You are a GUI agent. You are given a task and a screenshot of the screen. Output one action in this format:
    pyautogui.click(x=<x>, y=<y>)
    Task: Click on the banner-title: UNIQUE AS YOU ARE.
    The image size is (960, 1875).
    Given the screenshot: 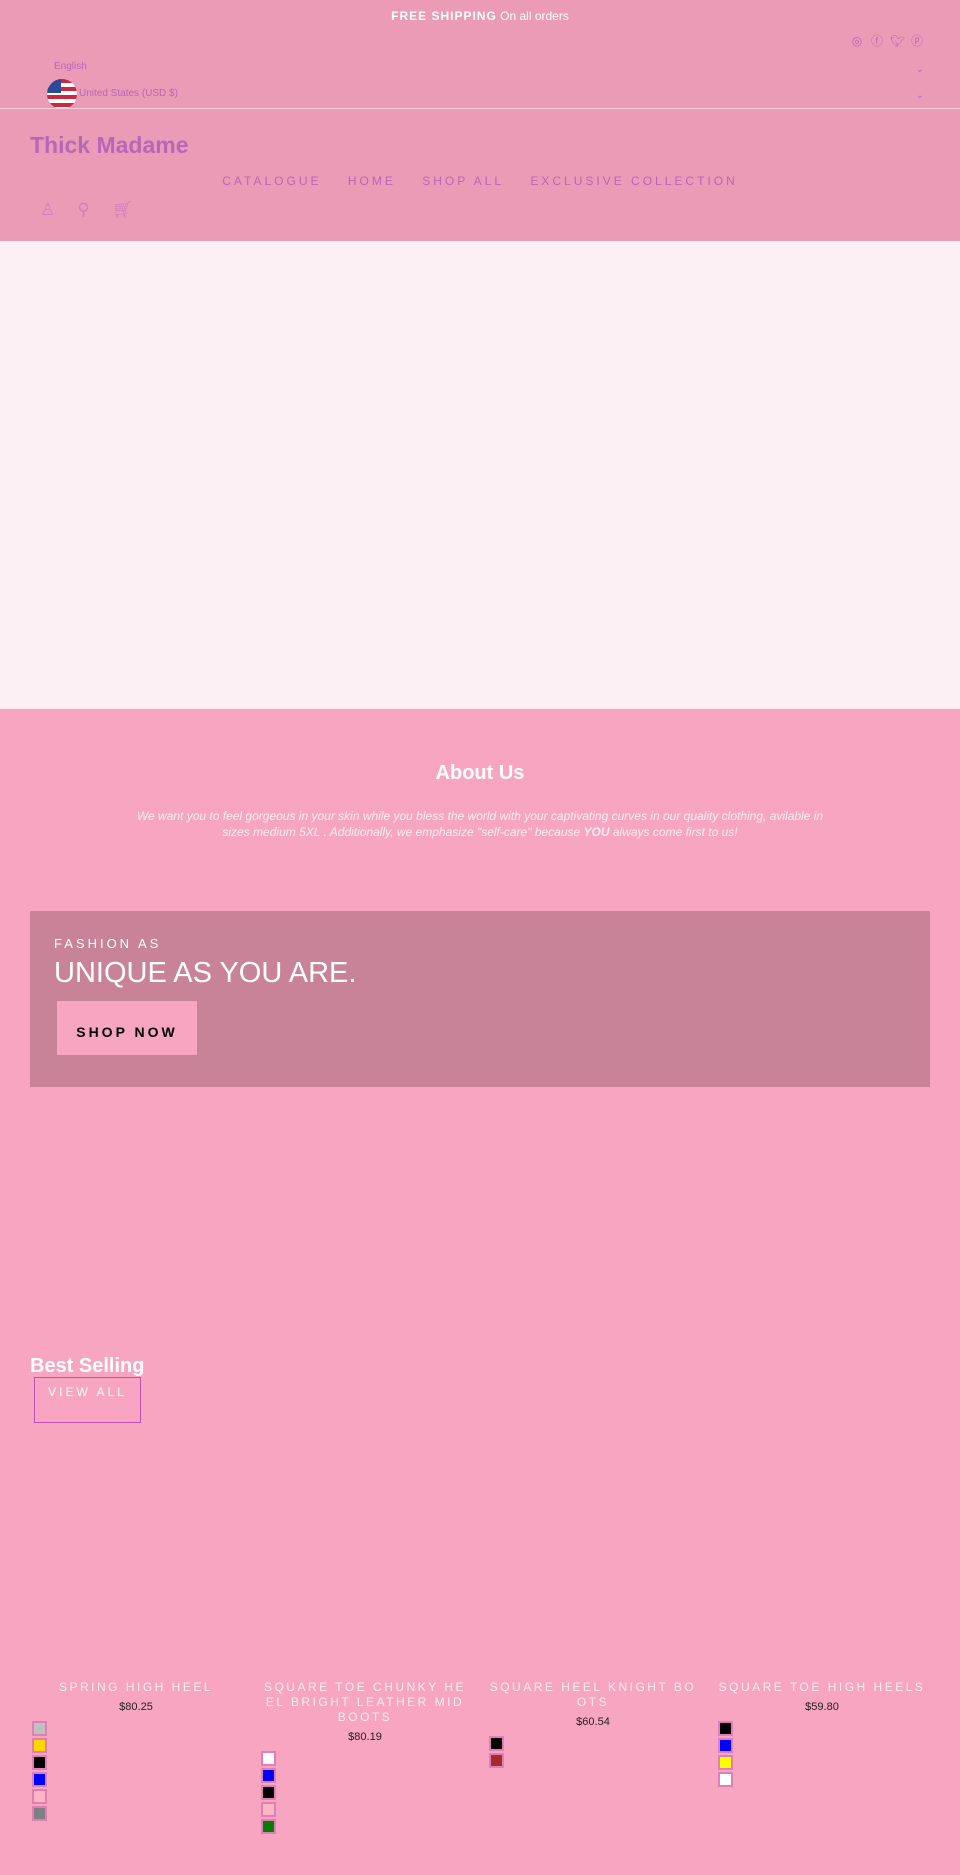 What is the action you would take?
    pyautogui.click(x=205, y=973)
    